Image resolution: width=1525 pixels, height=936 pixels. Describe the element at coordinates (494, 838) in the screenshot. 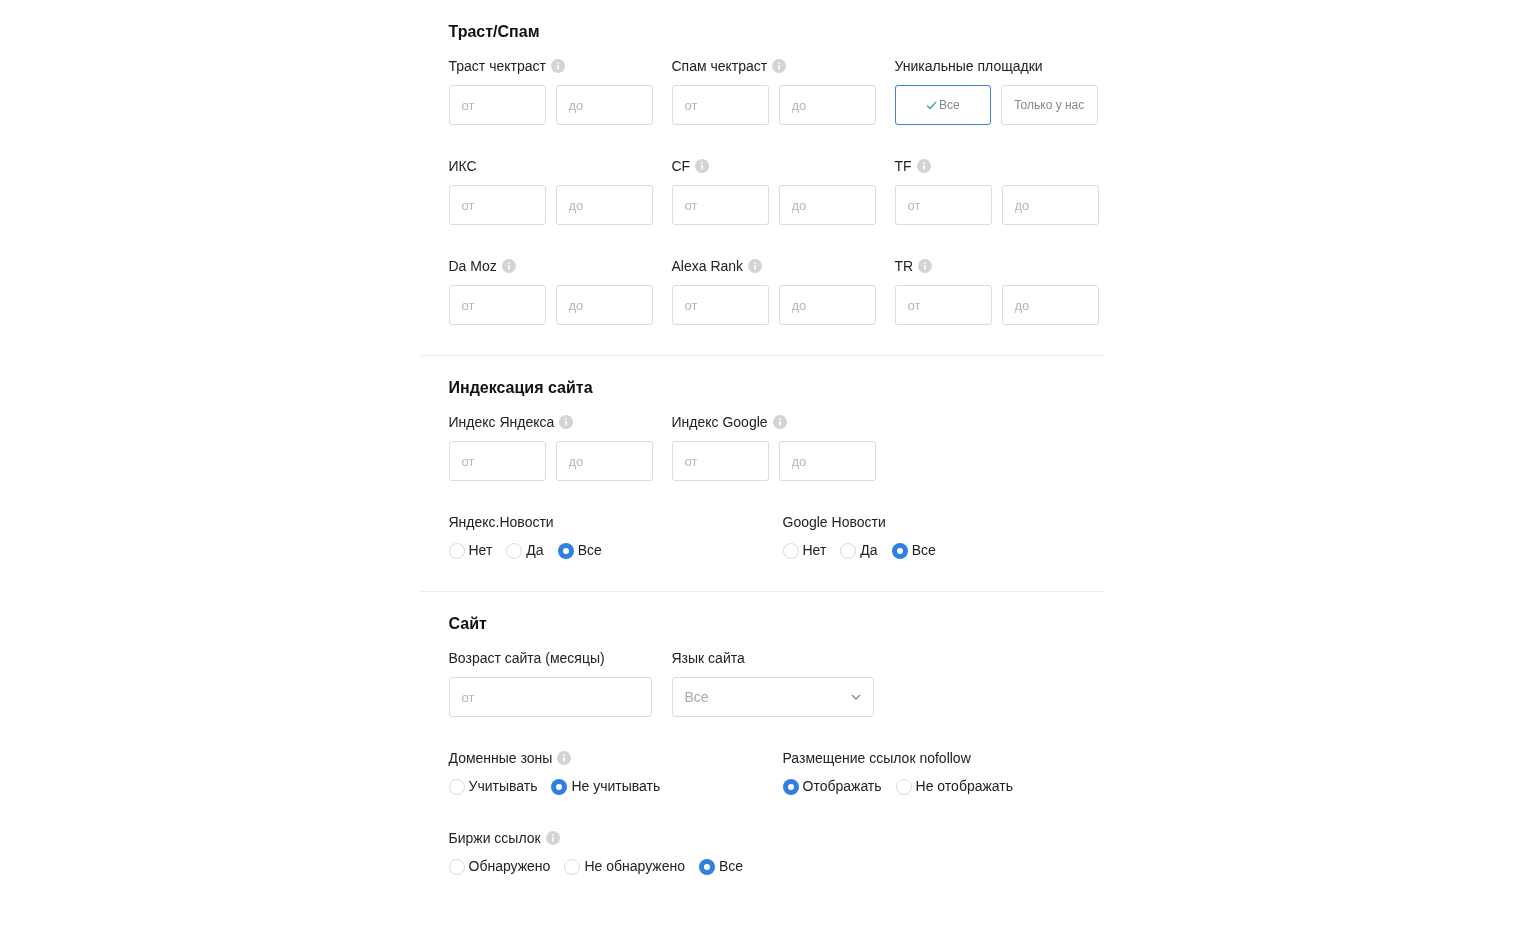

I see `field-label: Биржи ссылок` at that location.